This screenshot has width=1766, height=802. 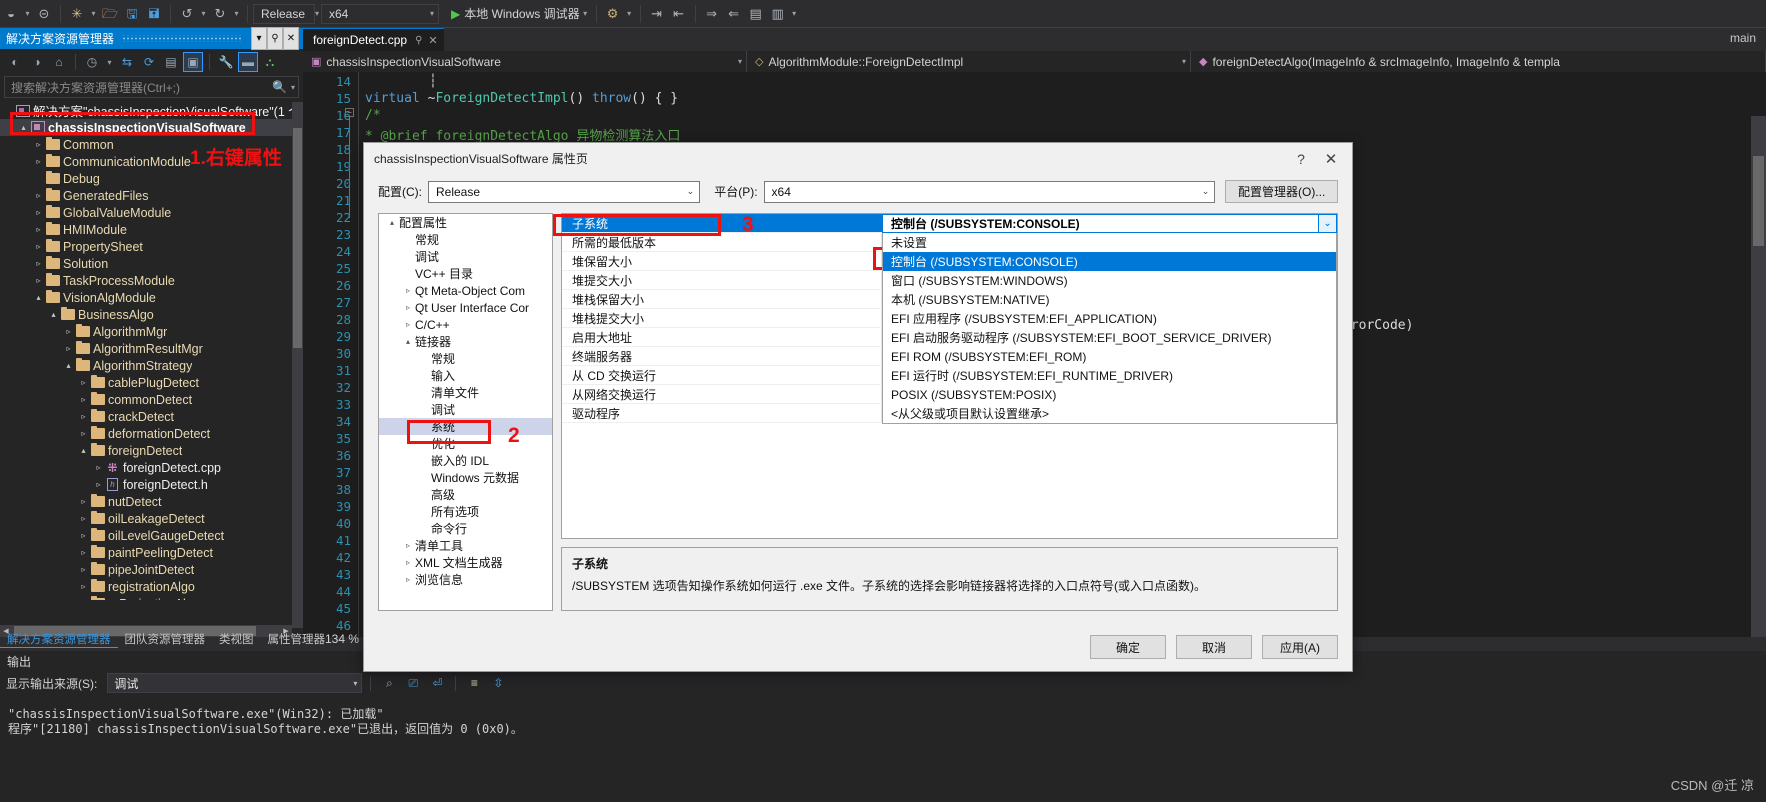 What do you see at coordinates (59, 639) in the screenshot?
I see `bottom-tab-0: 解决方案资源管理器` at bounding box center [59, 639].